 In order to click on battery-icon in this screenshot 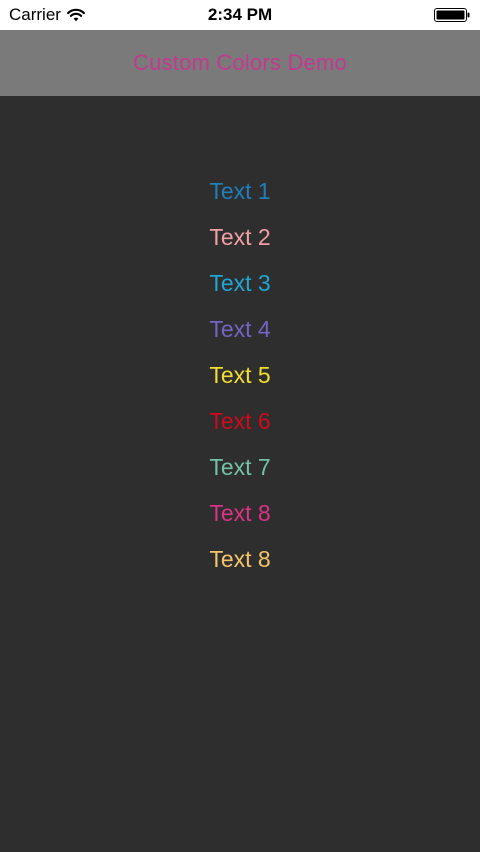, I will do `click(452, 15)`.